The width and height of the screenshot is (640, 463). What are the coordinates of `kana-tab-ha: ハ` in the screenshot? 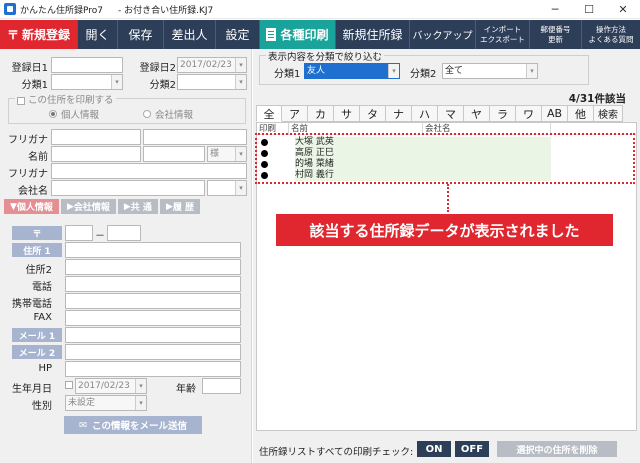 It's located at (425, 113).